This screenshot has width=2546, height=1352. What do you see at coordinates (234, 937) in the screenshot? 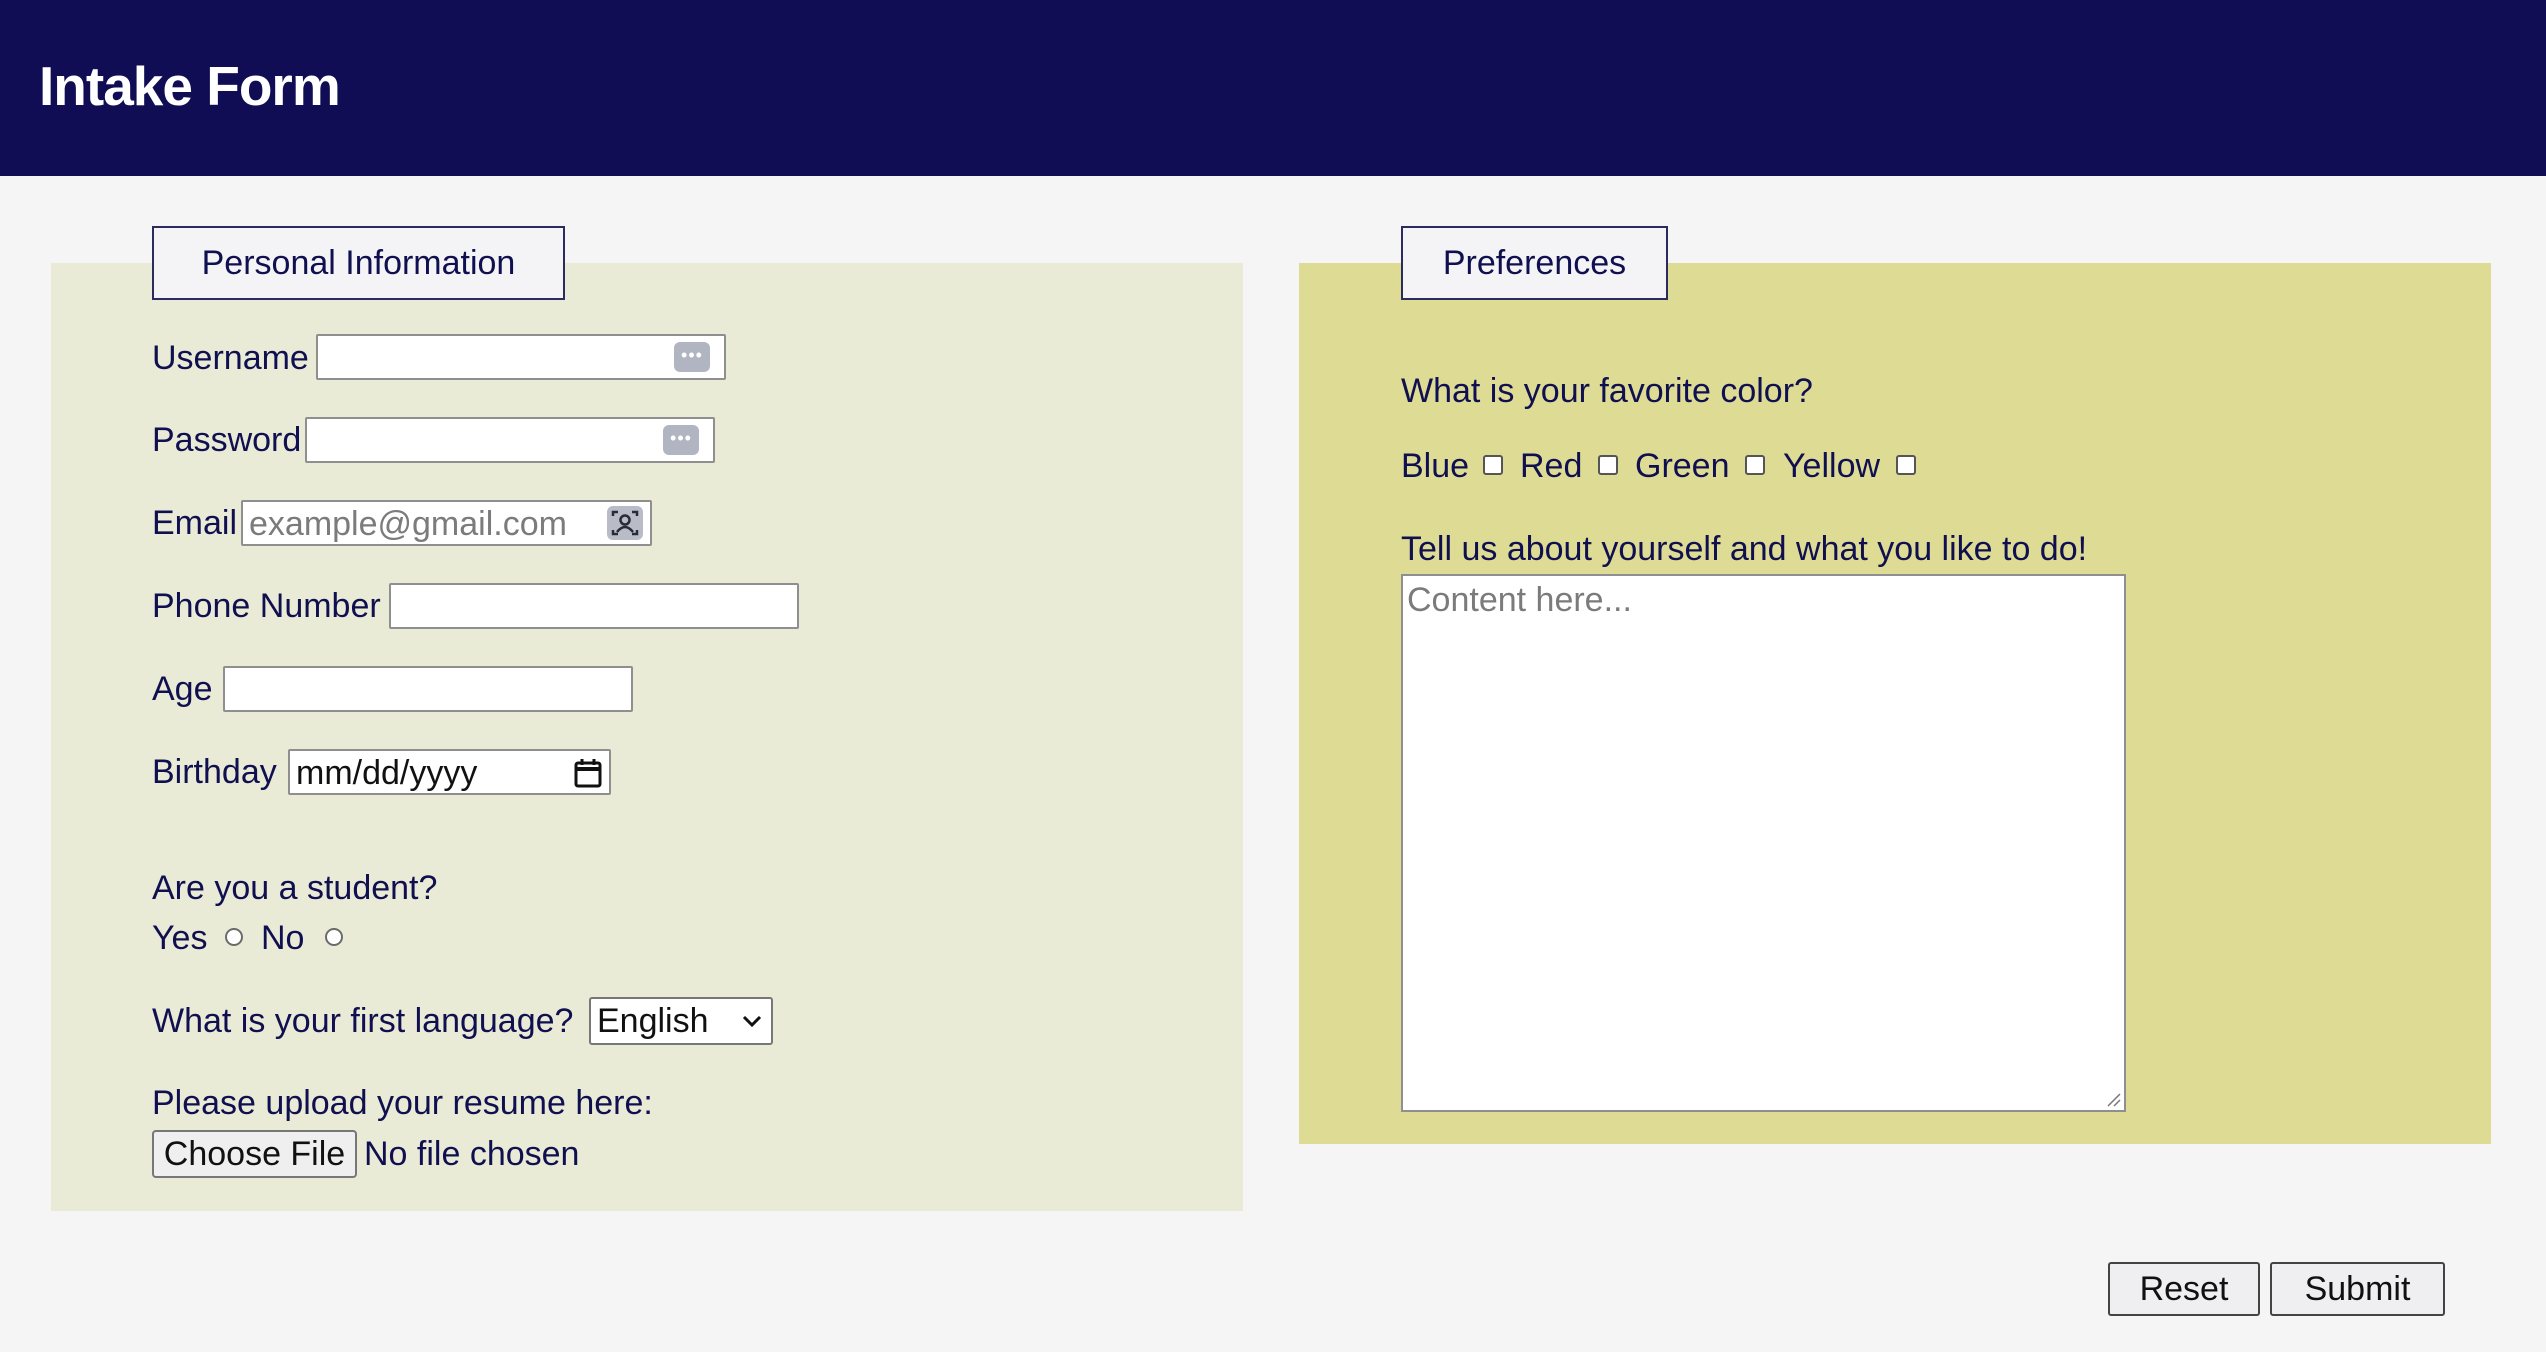
I see `student-yes-radio` at bounding box center [234, 937].